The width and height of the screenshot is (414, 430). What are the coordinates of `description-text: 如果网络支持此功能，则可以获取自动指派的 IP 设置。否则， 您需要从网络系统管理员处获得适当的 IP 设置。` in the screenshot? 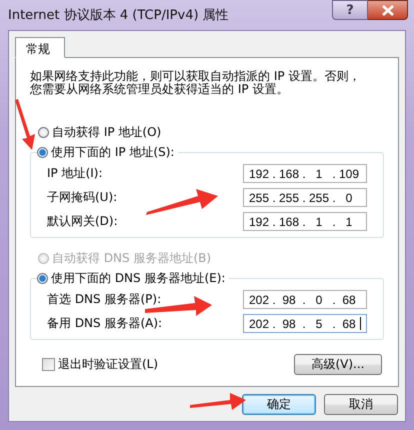 It's located at (196, 83).